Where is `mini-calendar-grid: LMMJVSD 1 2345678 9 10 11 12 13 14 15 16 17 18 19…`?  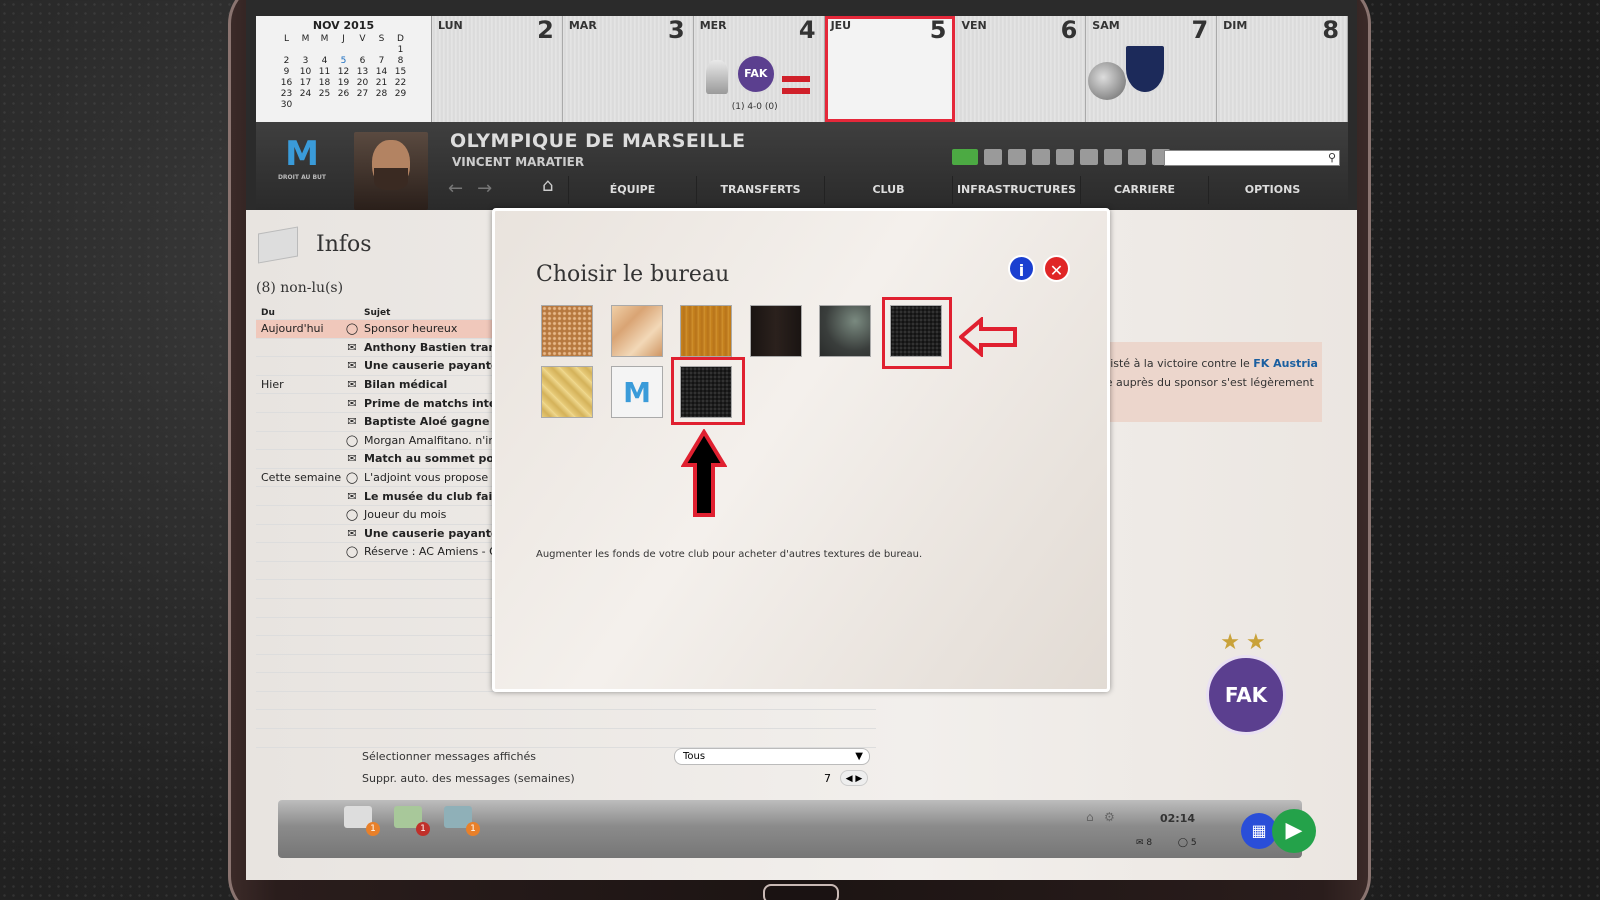
mini-calendar-grid: LMMJVSD 1 2345678 9 10 11 12 13 14 15 16 17 18 19… is located at coordinates (343, 72).